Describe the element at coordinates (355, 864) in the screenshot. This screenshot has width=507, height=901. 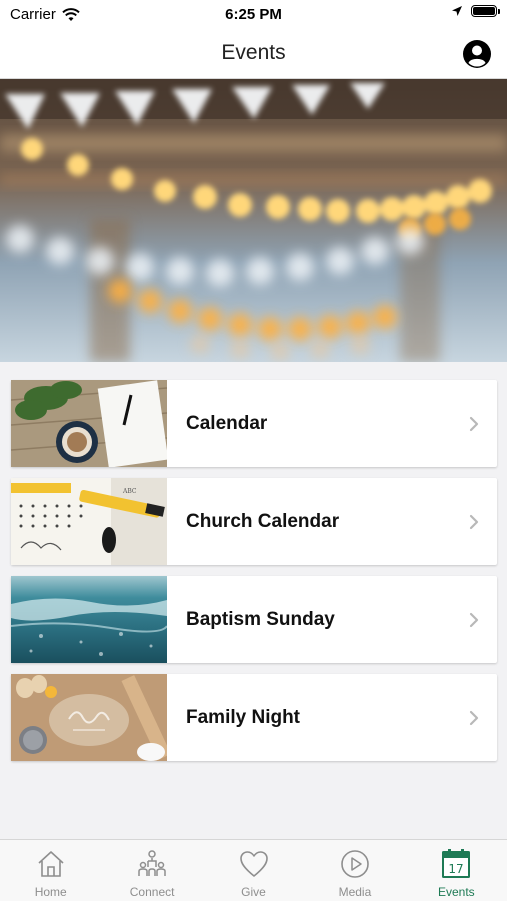
I see `play-icon` at that location.